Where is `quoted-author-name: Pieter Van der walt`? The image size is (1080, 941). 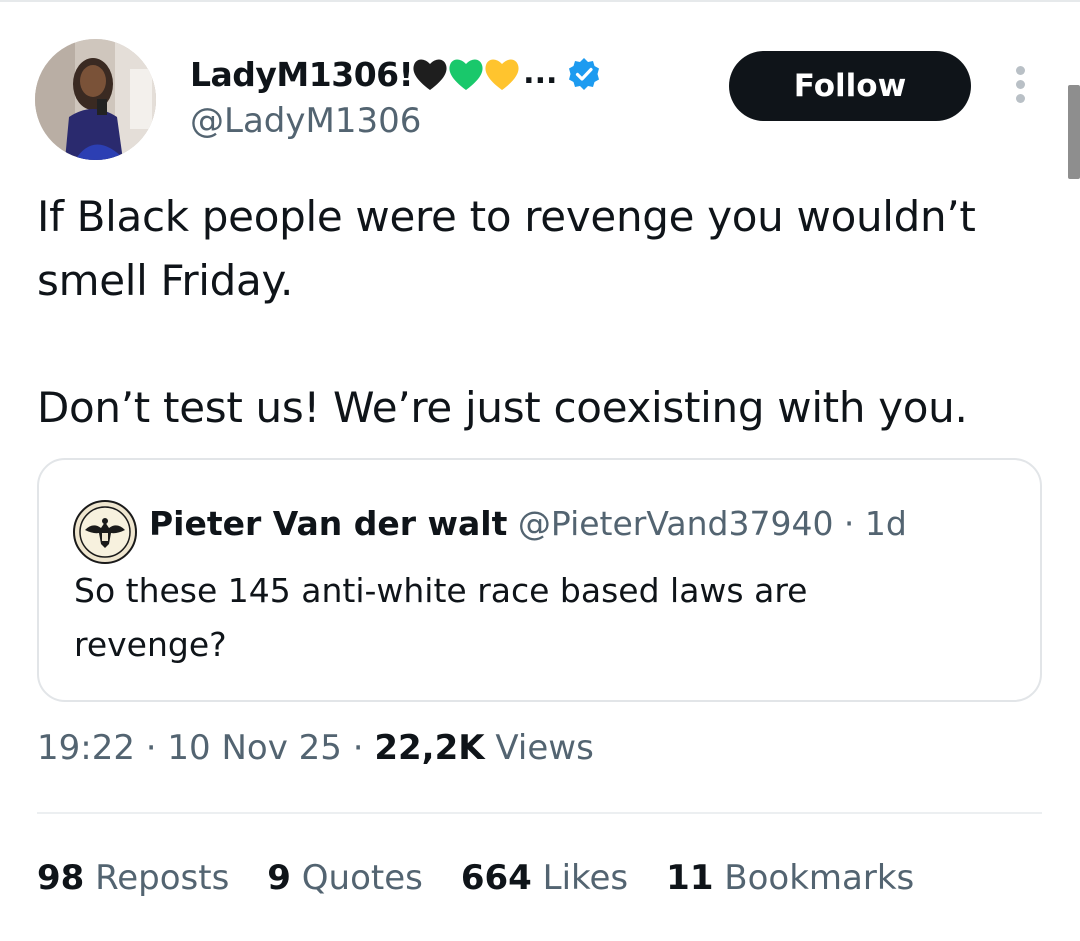
quoted-author-name: Pieter Van der walt is located at coordinates (328, 523).